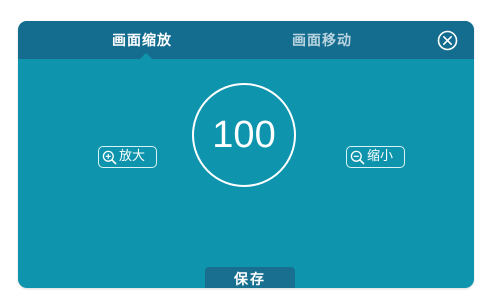  What do you see at coordinates (132, 156) in the screenshot?
I see `zoom-in-label: 放大` at bounding box center [132, 156].